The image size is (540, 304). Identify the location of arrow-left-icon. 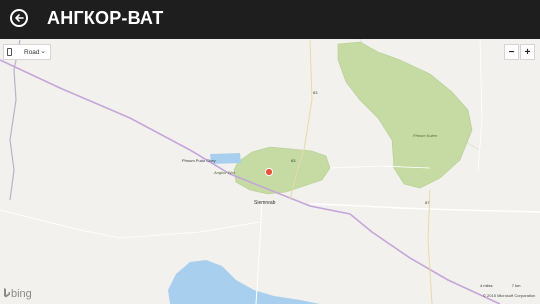
(19, 18).